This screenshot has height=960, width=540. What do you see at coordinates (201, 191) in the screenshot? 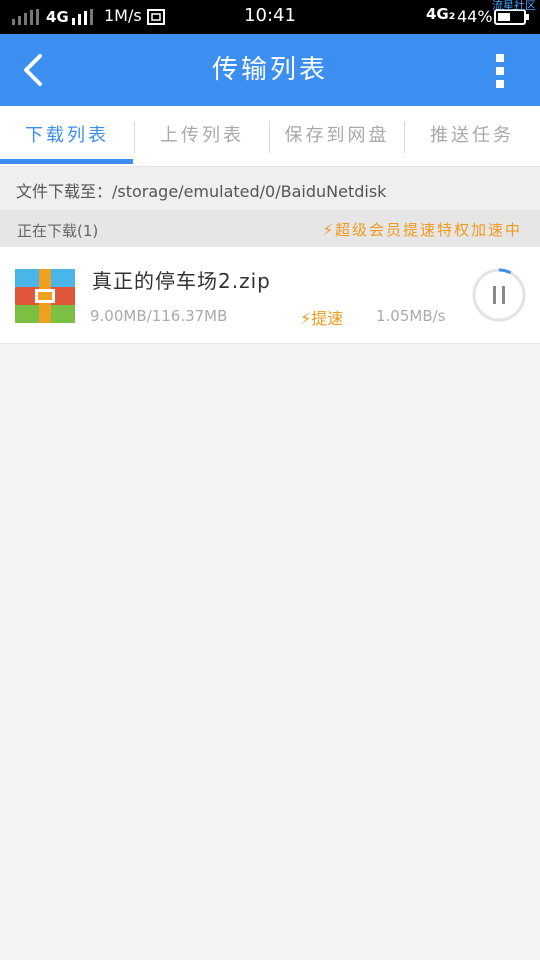
I see `download-path: 文件下载至：/storage/emulated/0/BaiduNetdisk` at bounding box center [201, 191].